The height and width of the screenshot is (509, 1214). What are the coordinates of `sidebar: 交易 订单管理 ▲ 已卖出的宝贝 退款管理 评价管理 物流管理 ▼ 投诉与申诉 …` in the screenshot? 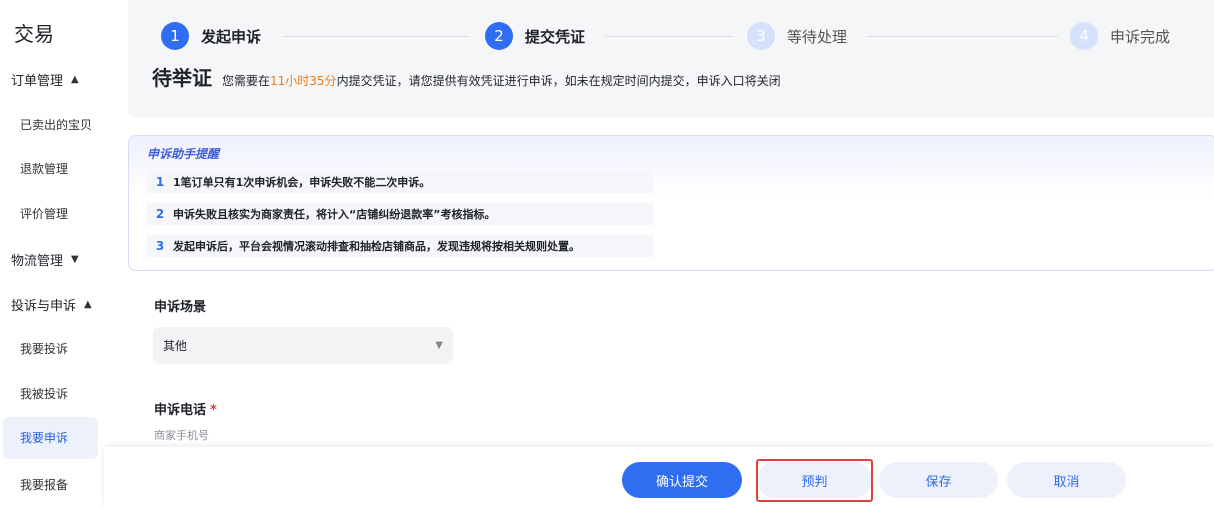 It's located at (55, 254).